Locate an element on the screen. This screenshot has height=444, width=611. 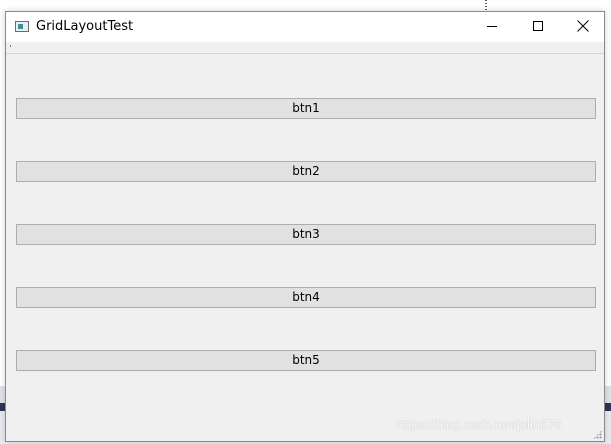
close-button is located at coordinates (583, 27).